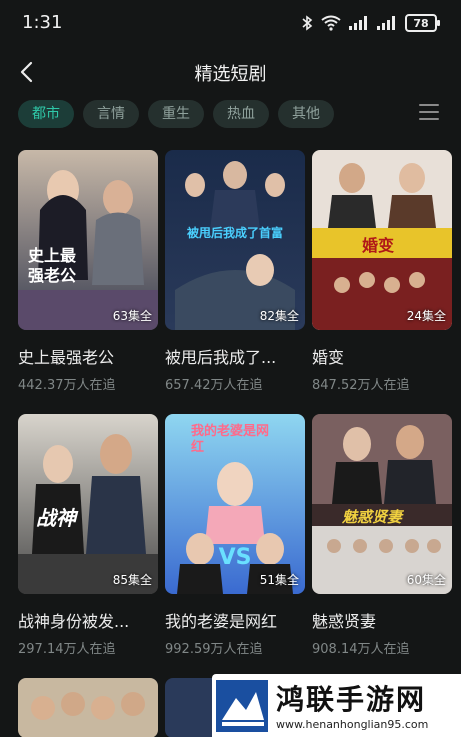  Describe the element at coordinates (359, 23) in the screenshot. I see `signal-icon` at that location.